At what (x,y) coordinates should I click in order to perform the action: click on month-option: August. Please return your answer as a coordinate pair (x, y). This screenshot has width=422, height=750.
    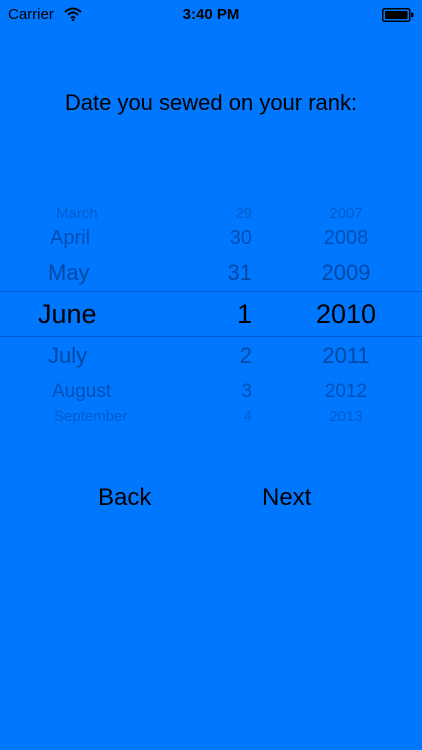
    Looking at the image, I should click on (81, 391).